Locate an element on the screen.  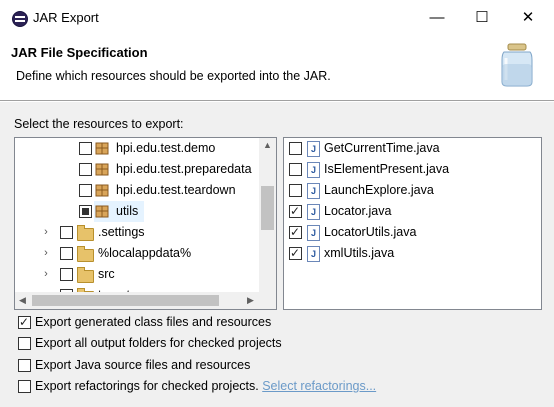
jar-icon is located at coordinates (517, 65).